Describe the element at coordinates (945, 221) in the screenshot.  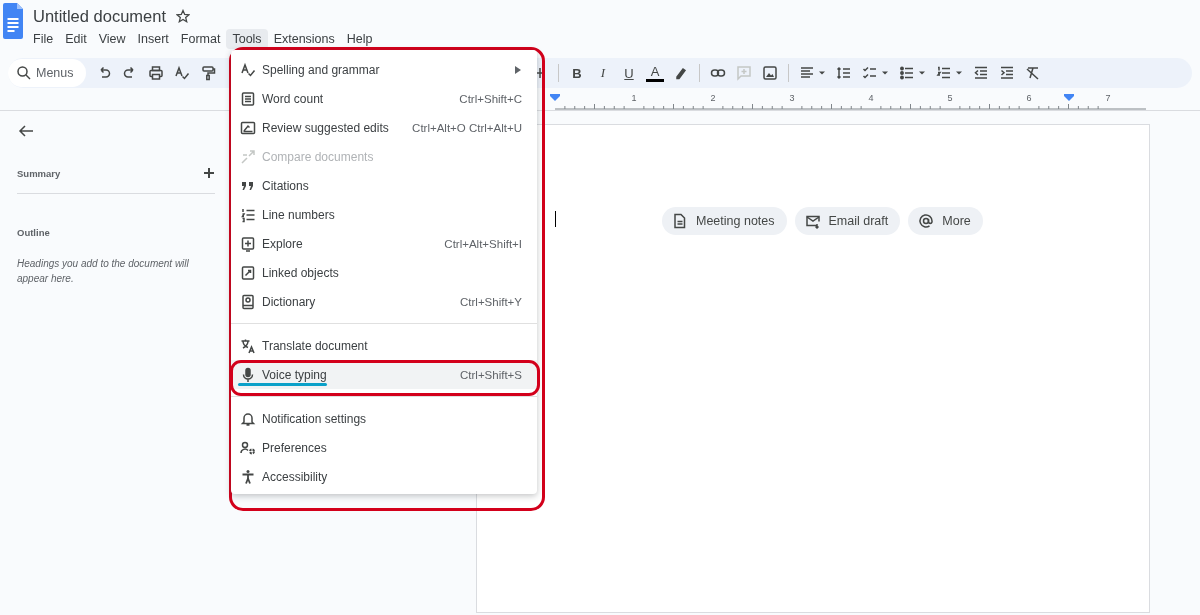
I see `template-chip: More` at that location.